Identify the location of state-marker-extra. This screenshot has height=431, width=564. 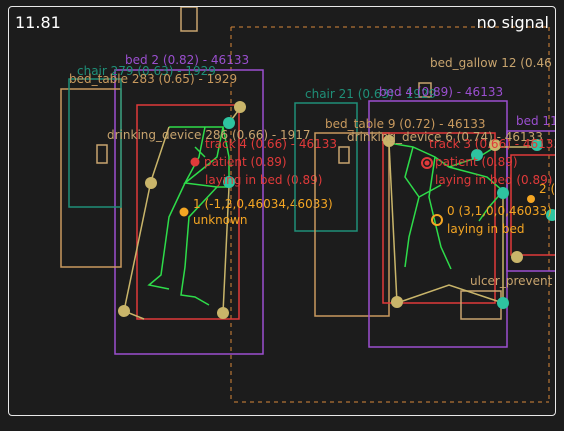
(531, 199).